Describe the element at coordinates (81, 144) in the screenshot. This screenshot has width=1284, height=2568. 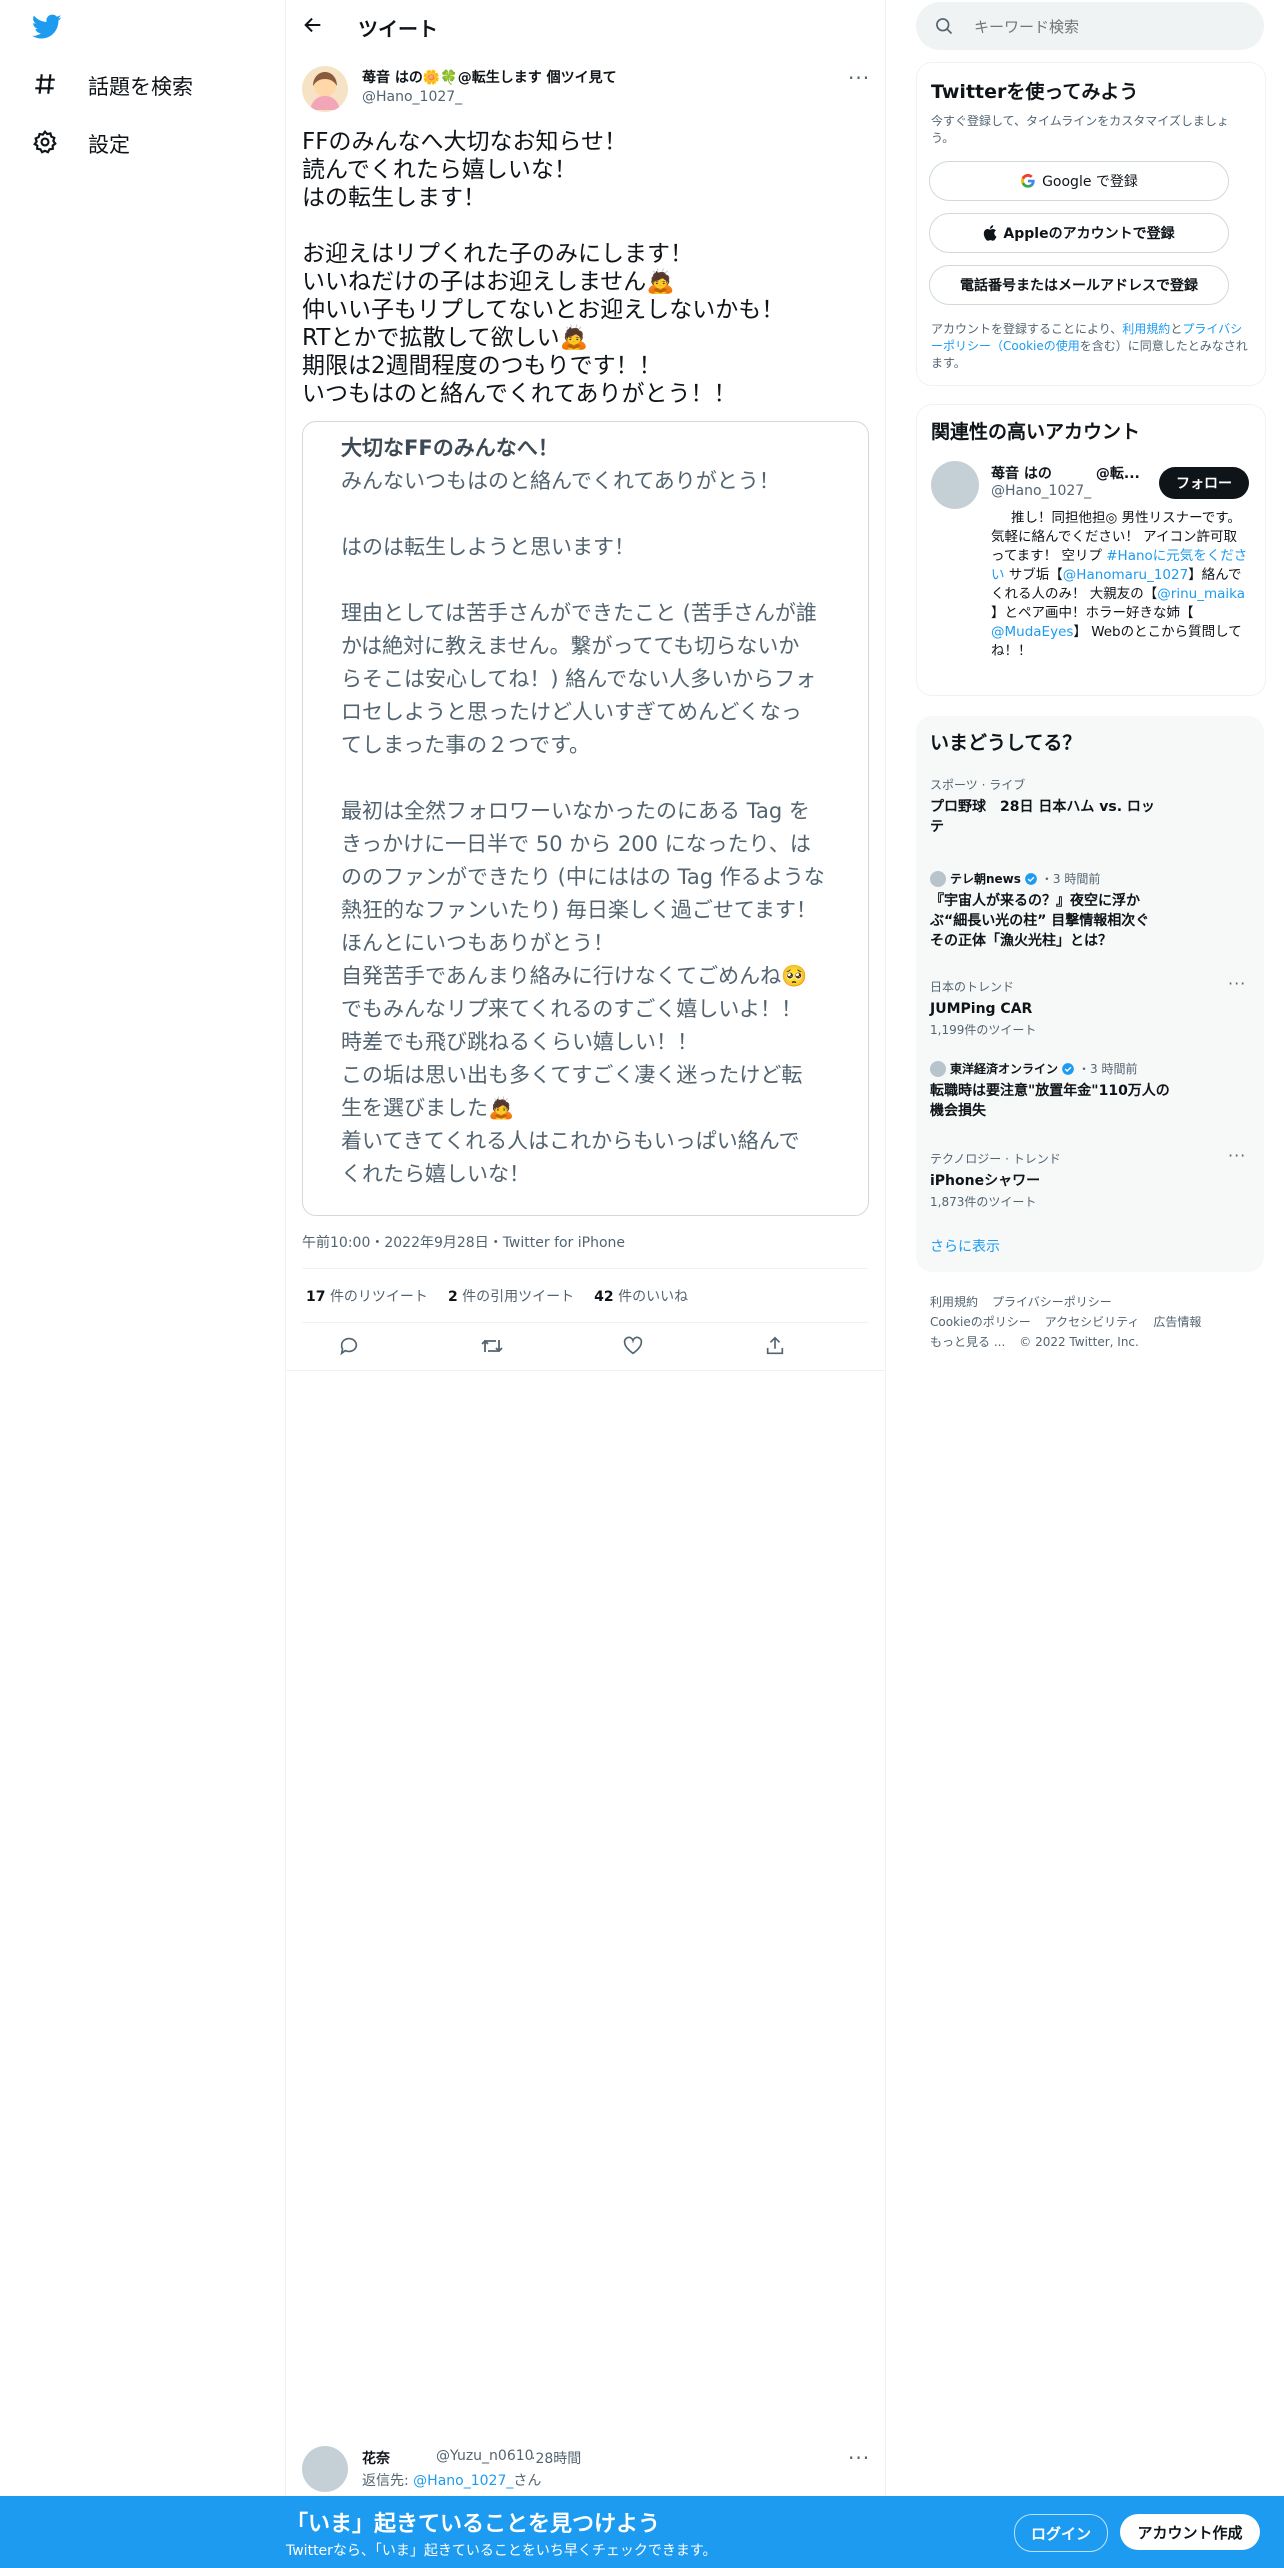
I see `nav-settings: 設定` at that location.